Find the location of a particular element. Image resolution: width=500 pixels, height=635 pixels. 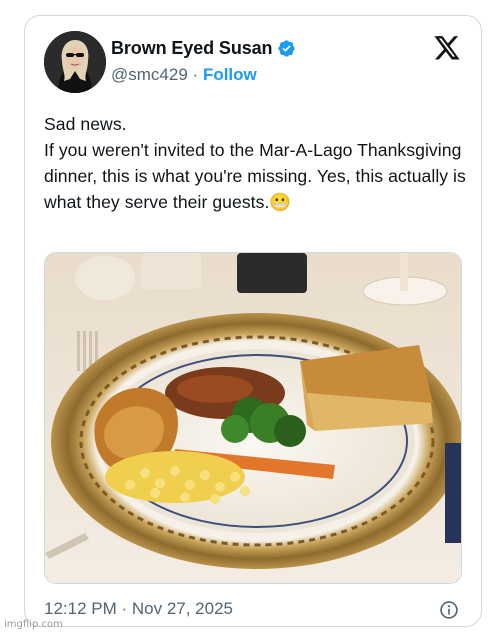

verified-badge-icon is located at coordinates (287, 48).